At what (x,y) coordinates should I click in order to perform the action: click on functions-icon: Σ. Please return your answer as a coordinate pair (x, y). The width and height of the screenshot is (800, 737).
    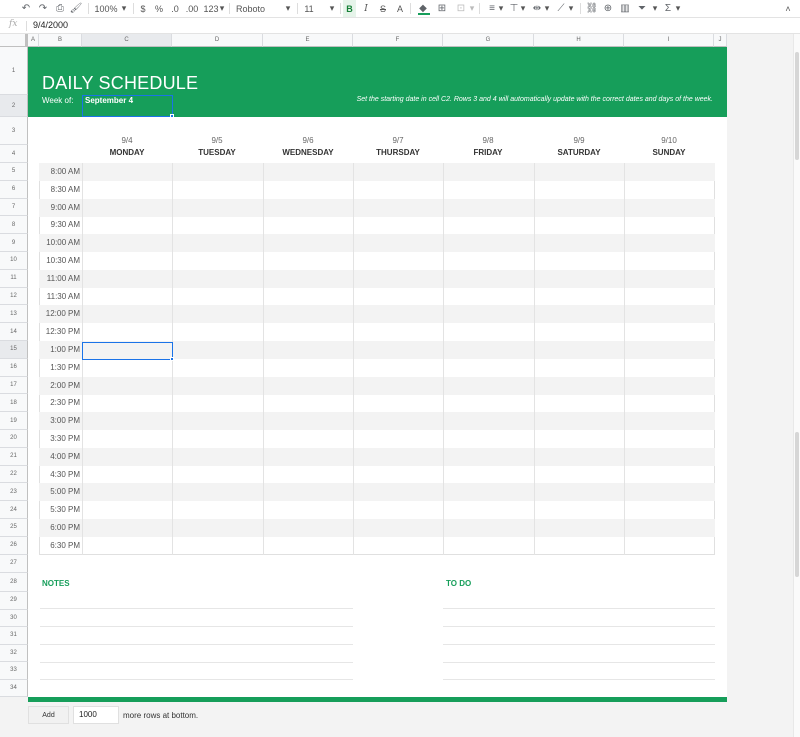
    Looking at the image, I should click on (668, 8).